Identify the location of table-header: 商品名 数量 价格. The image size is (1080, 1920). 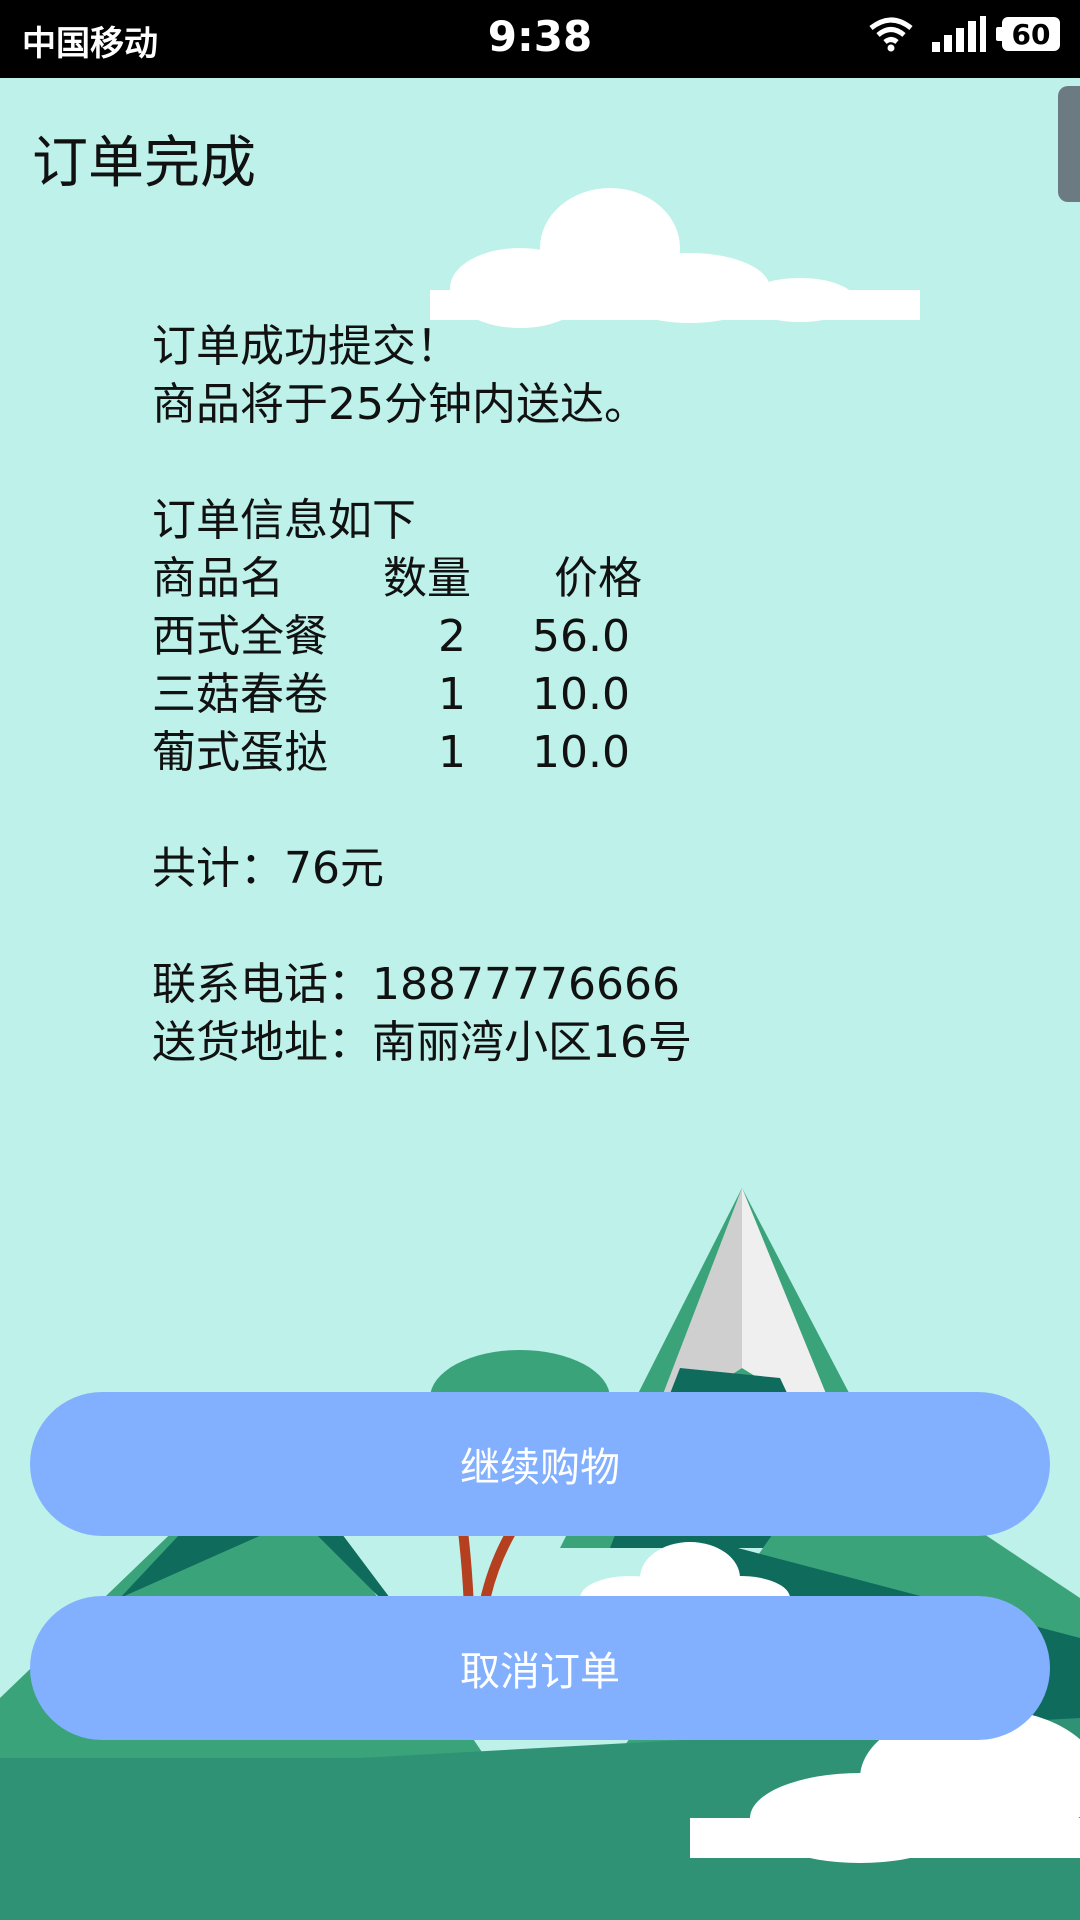
(422, 579).